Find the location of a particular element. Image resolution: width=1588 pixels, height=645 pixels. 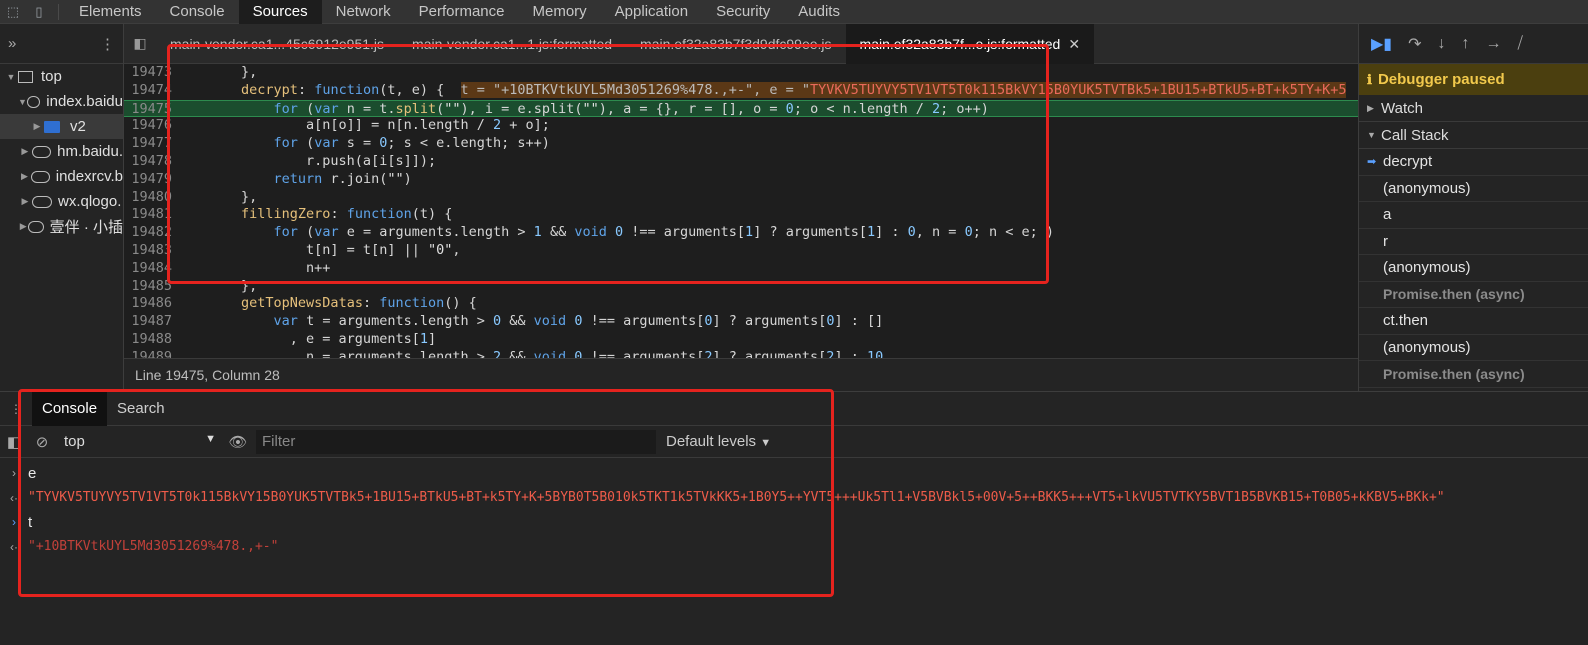

tab-network: Network is located at coordinates (363, 12).